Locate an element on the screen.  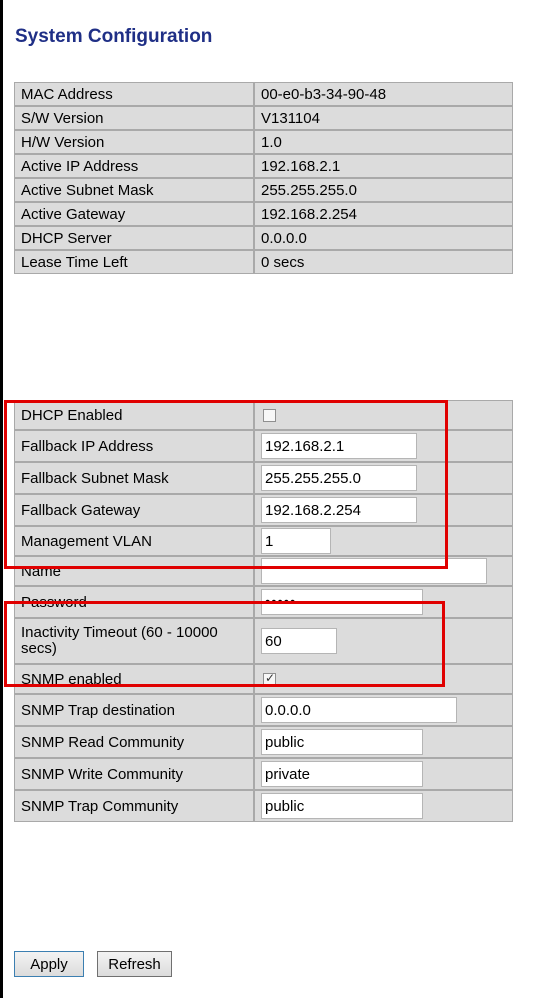
snmp-trap-comm-label: SNMP Trap Community is located at coordinates (134, 806).